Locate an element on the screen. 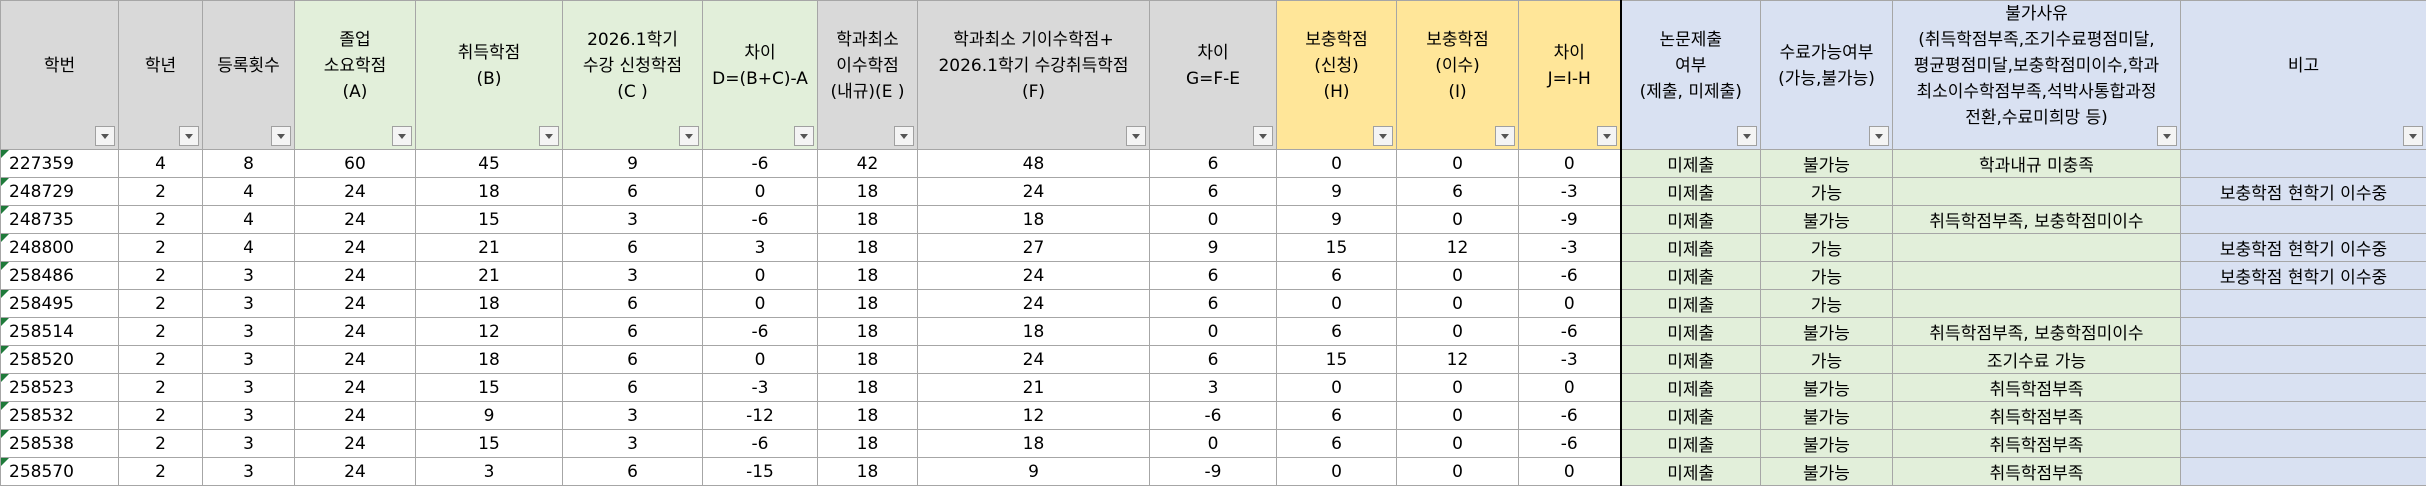 The height and width of the screenshot is (500, 2426). cell-enrolled-credits: 3 is located at coordinates (632, 443).